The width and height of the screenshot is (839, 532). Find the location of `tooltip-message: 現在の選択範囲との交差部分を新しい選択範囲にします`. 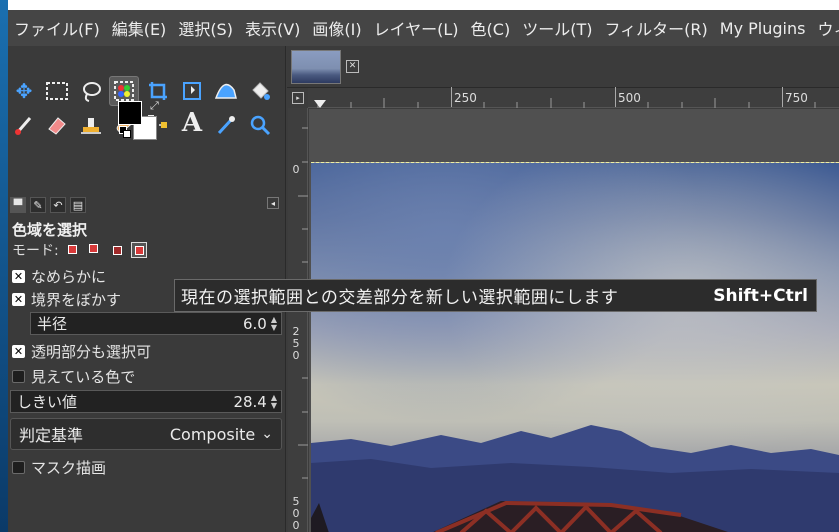

tooltip-message: 現在の選択範囲との交差部分を新しい選択範囲にします is located at coordinates (400, 298).